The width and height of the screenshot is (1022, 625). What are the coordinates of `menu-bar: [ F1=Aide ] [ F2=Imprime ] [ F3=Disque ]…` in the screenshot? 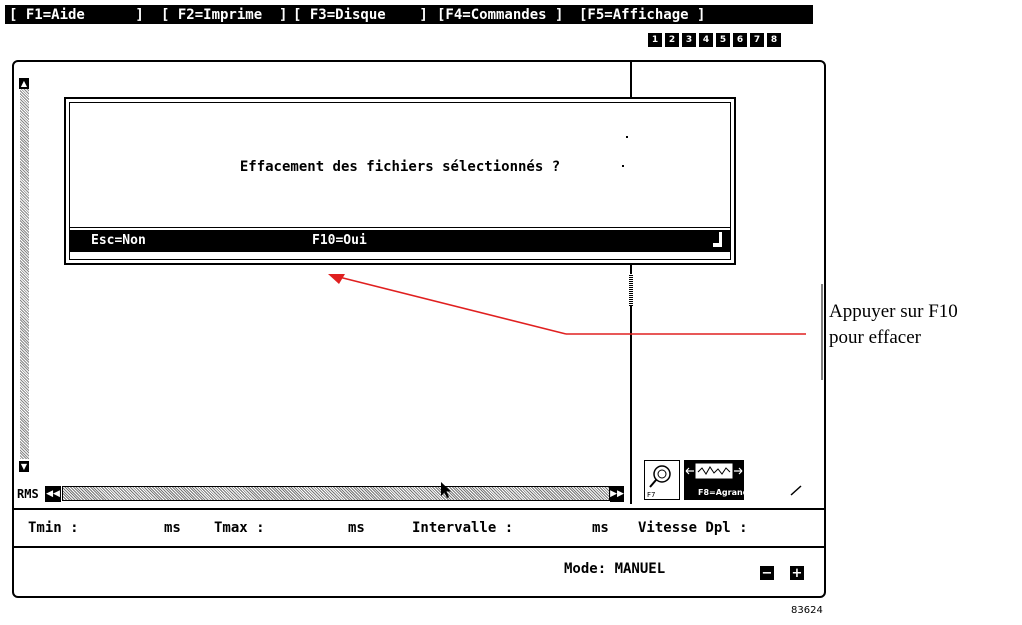 It's located at (409, 14).